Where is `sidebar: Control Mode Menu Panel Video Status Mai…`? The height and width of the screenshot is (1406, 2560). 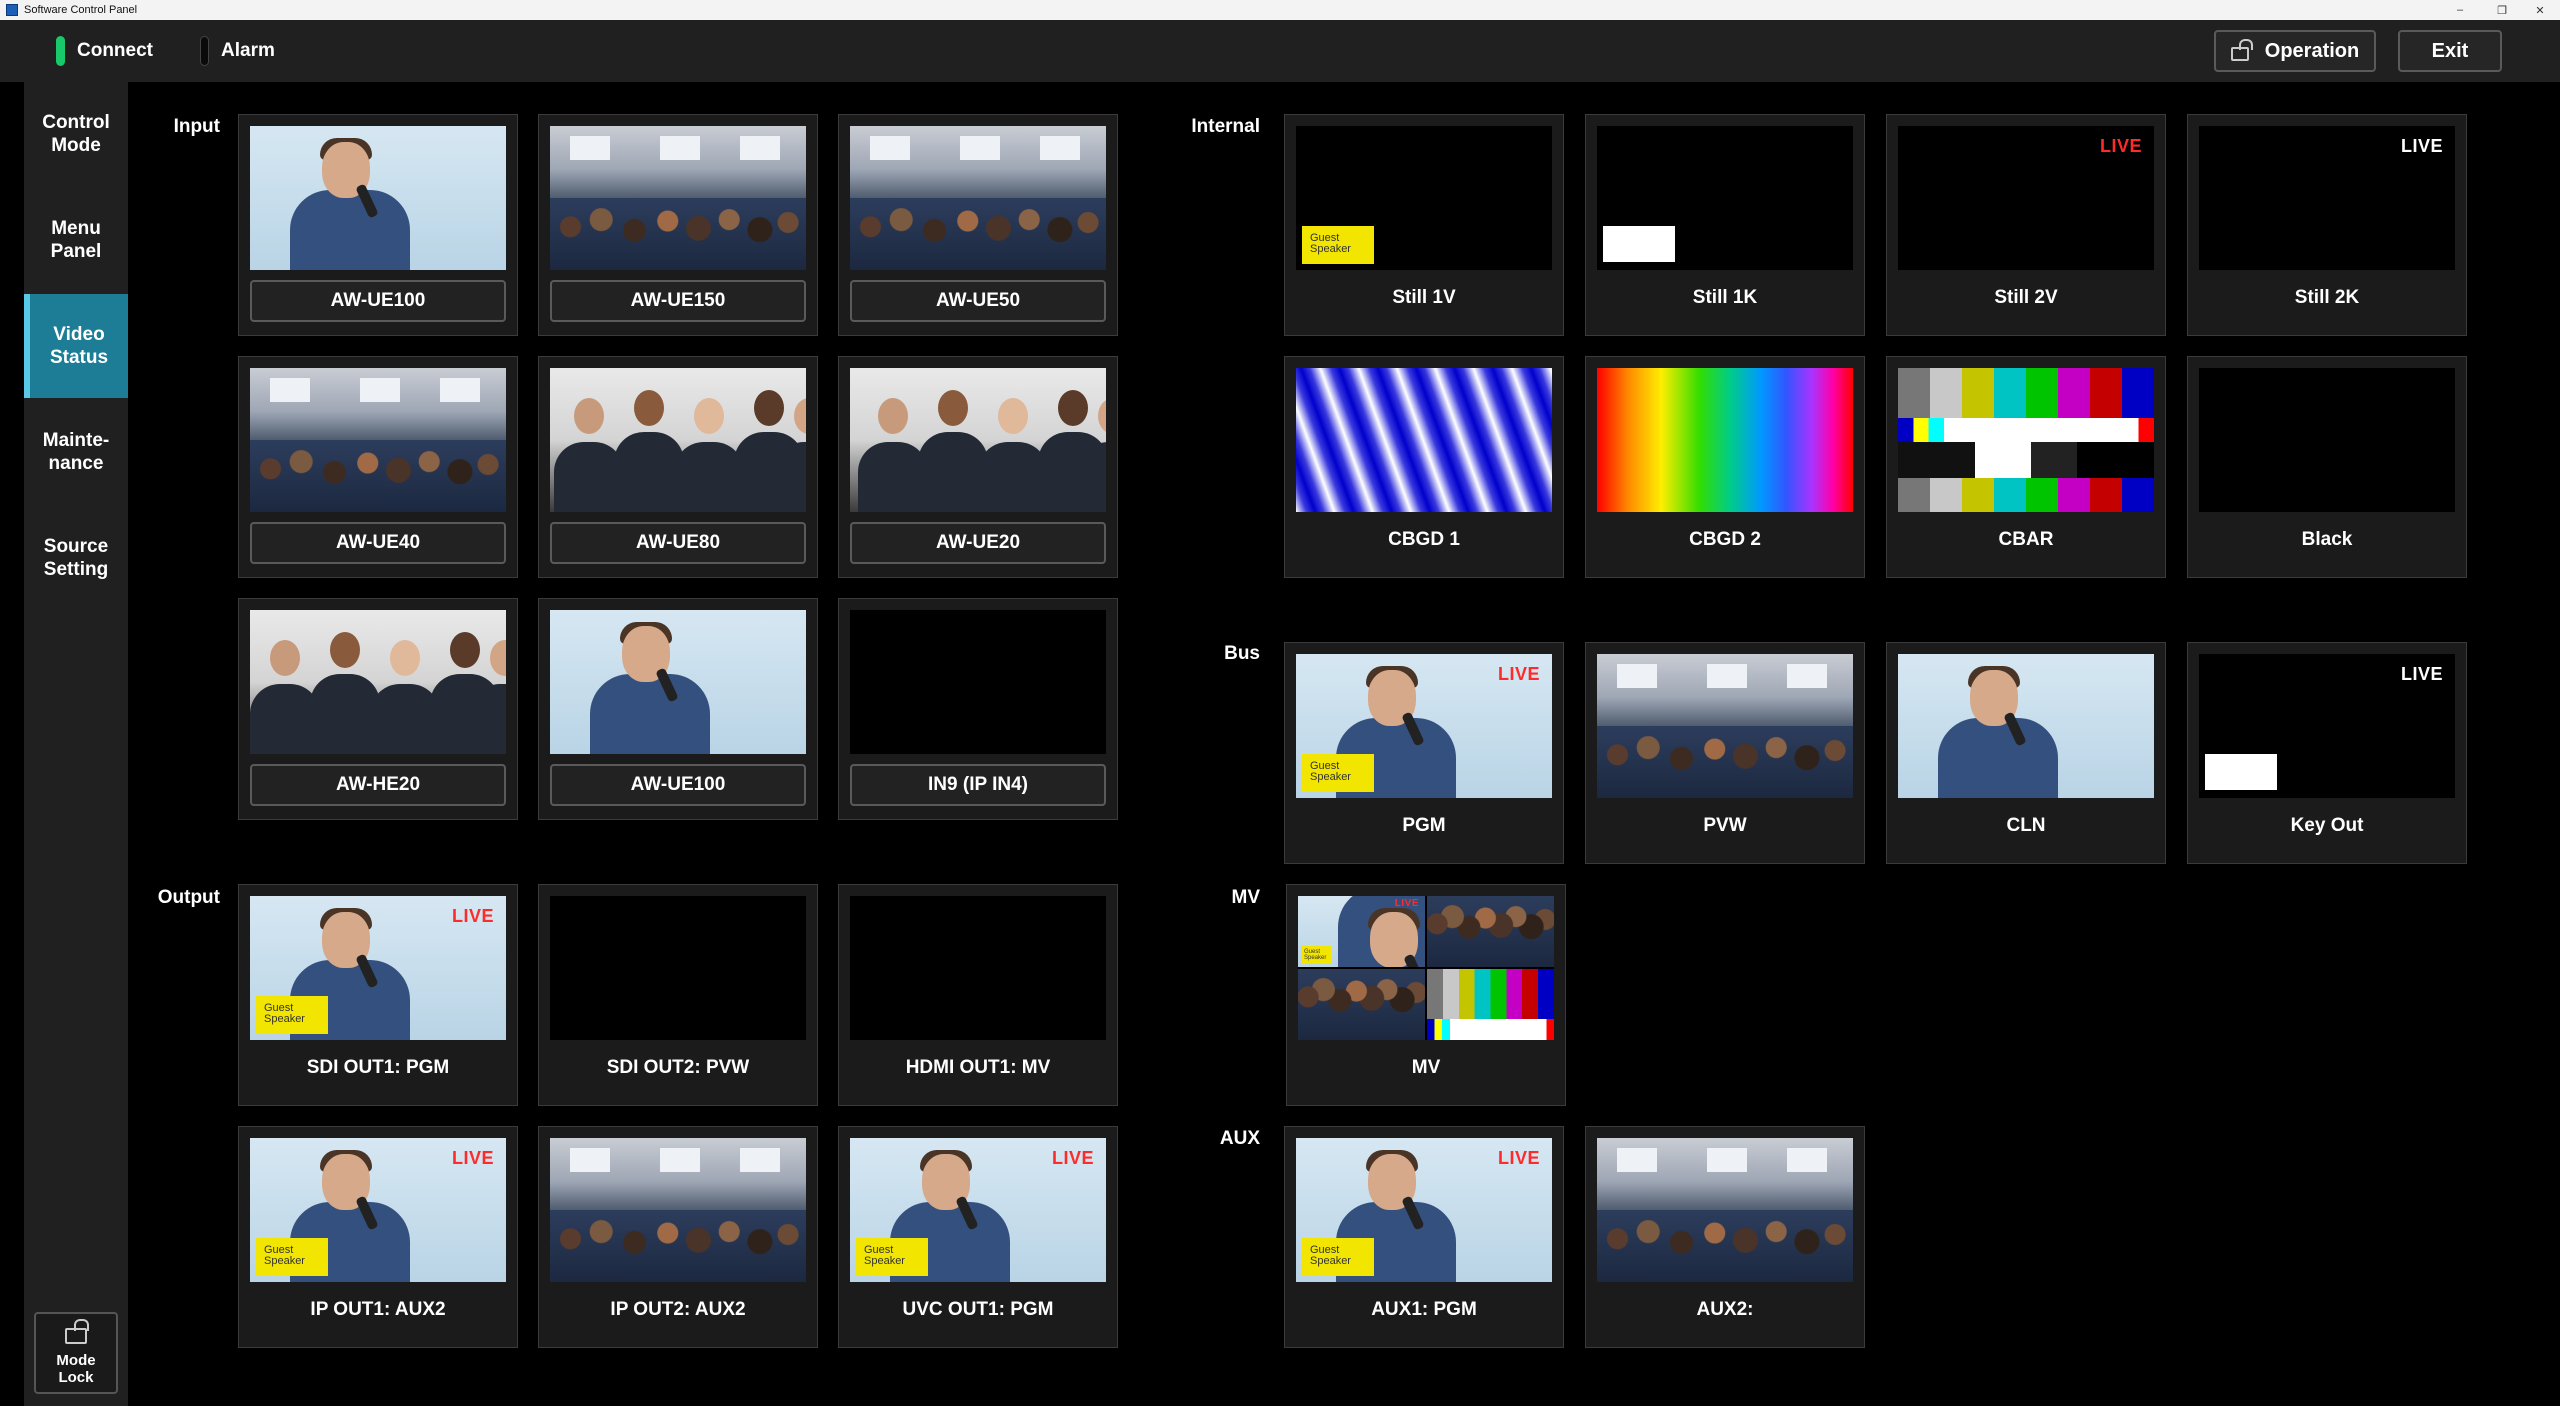 sidebar: Control Mode Menu Panel Video Status Mai… is located at coordinates (76, 744).